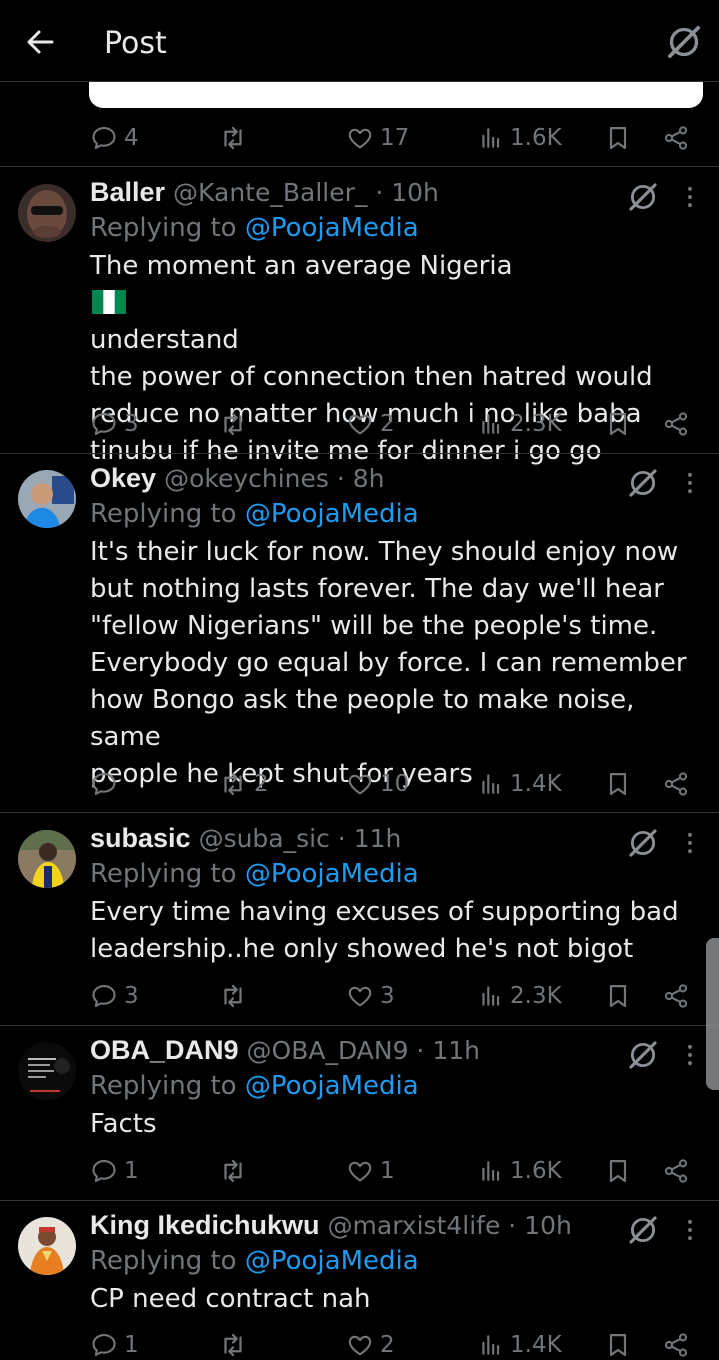 The height and width of the screenshot is (1360, 719). I want to click on back-arrow-icon, so click(40, 42).